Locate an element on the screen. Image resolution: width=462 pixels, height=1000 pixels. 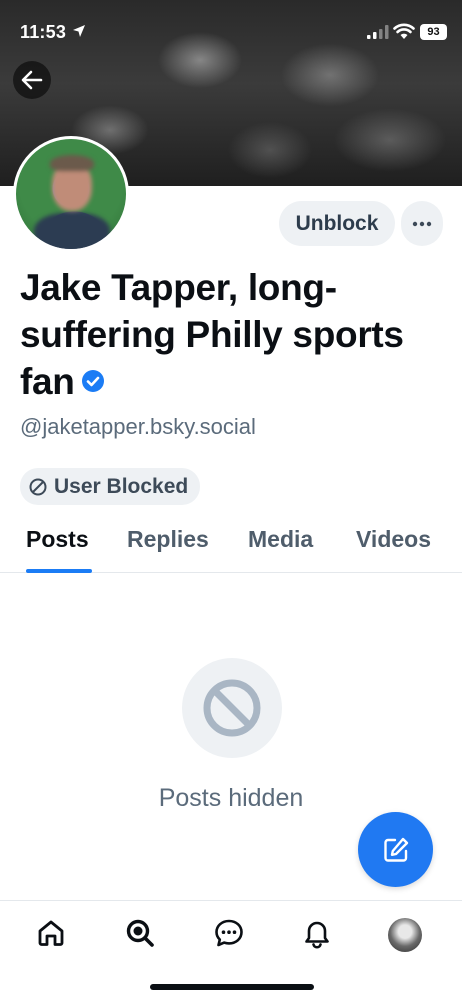
profile-tabs: Posts Replies Media Videos is located at coordinates (231, 546).